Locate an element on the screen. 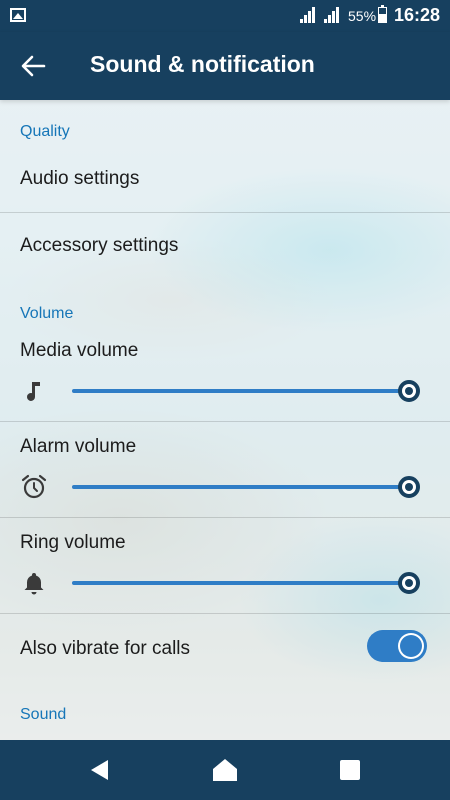 The height and width of the screenshot is (800, 450). page-title: Sound & notification is located at coordinates (202, 64).